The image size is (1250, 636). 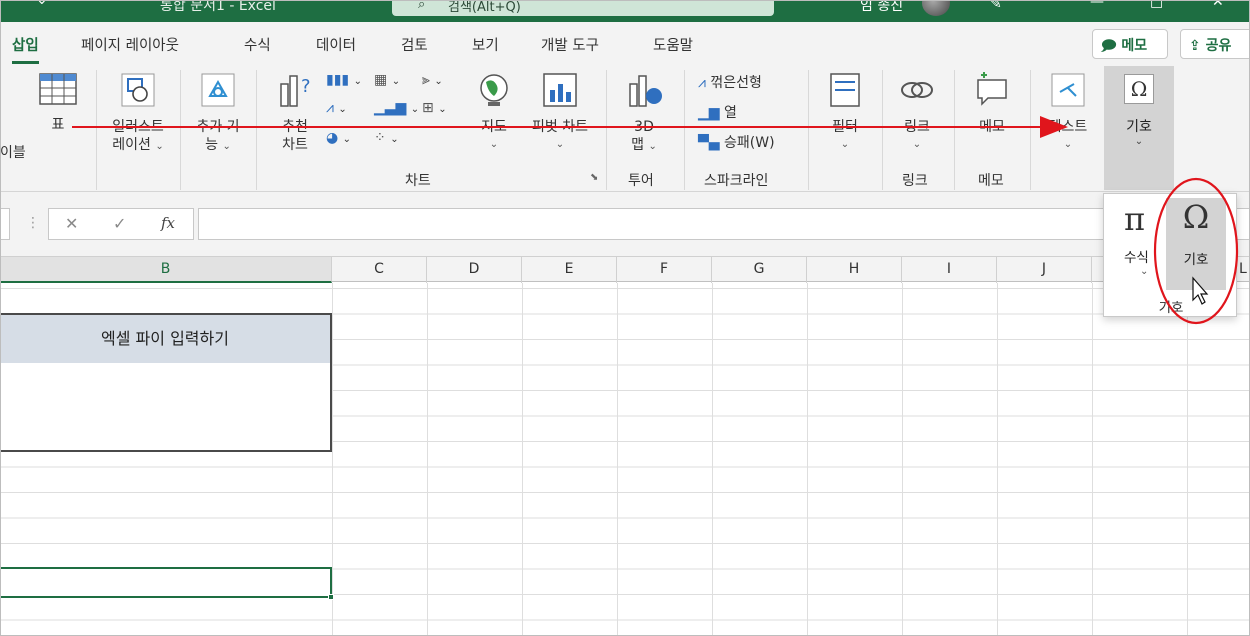 What do you see at coordinates (494, 112) in the screenshot?
I see `maps-button: 지도 ⌄` at bounding box center [494, 112].